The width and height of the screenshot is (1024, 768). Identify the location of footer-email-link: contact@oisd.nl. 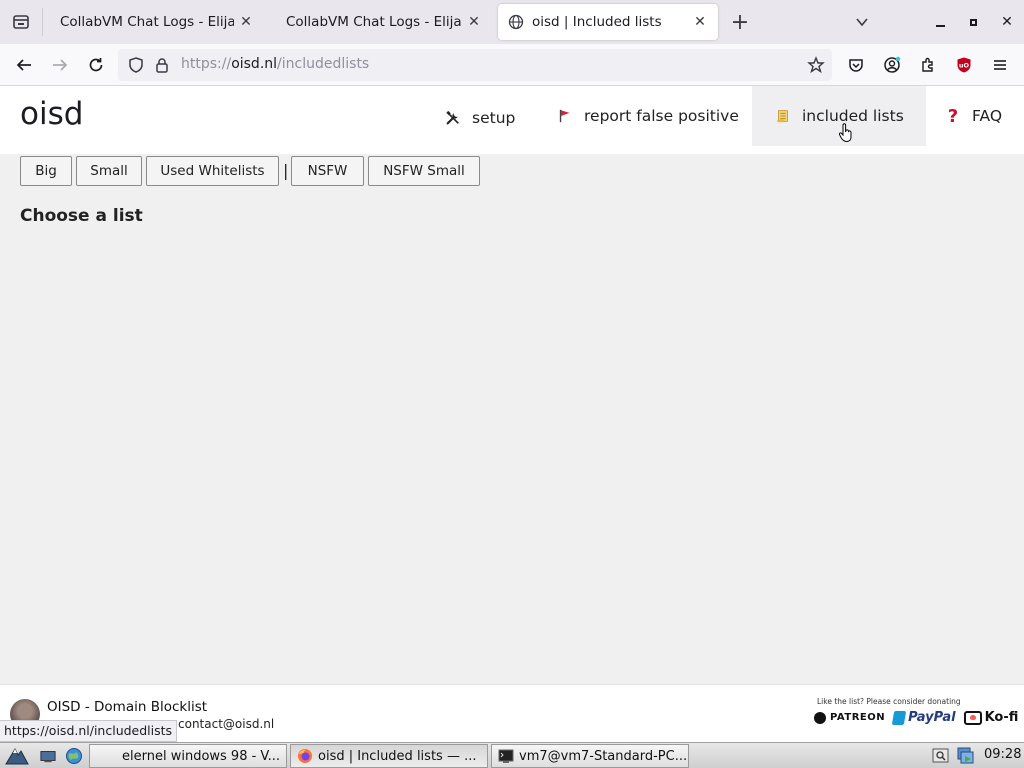
(226, 724).